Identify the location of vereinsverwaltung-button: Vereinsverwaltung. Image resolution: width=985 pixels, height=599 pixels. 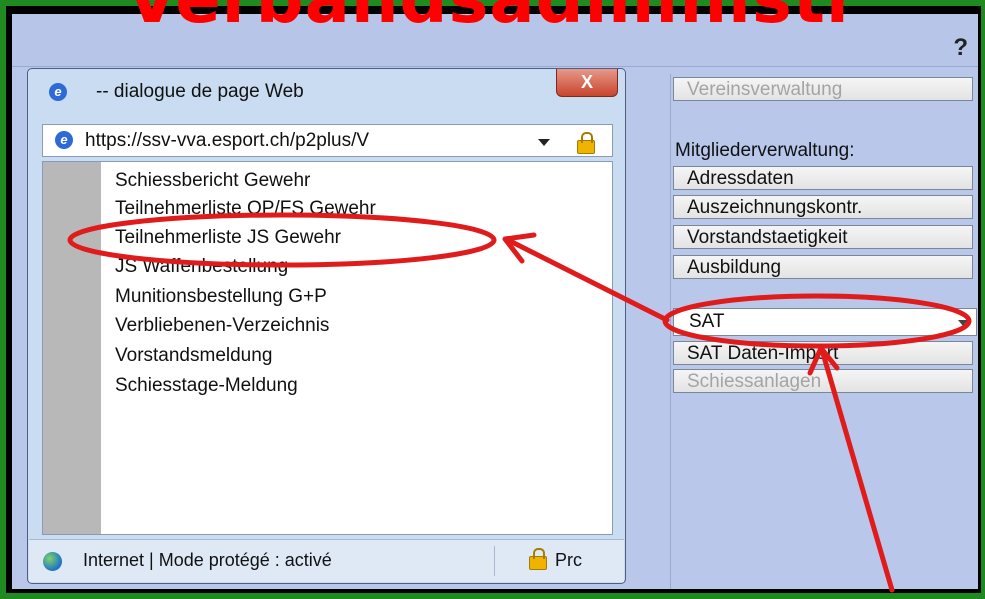
(823, 89).